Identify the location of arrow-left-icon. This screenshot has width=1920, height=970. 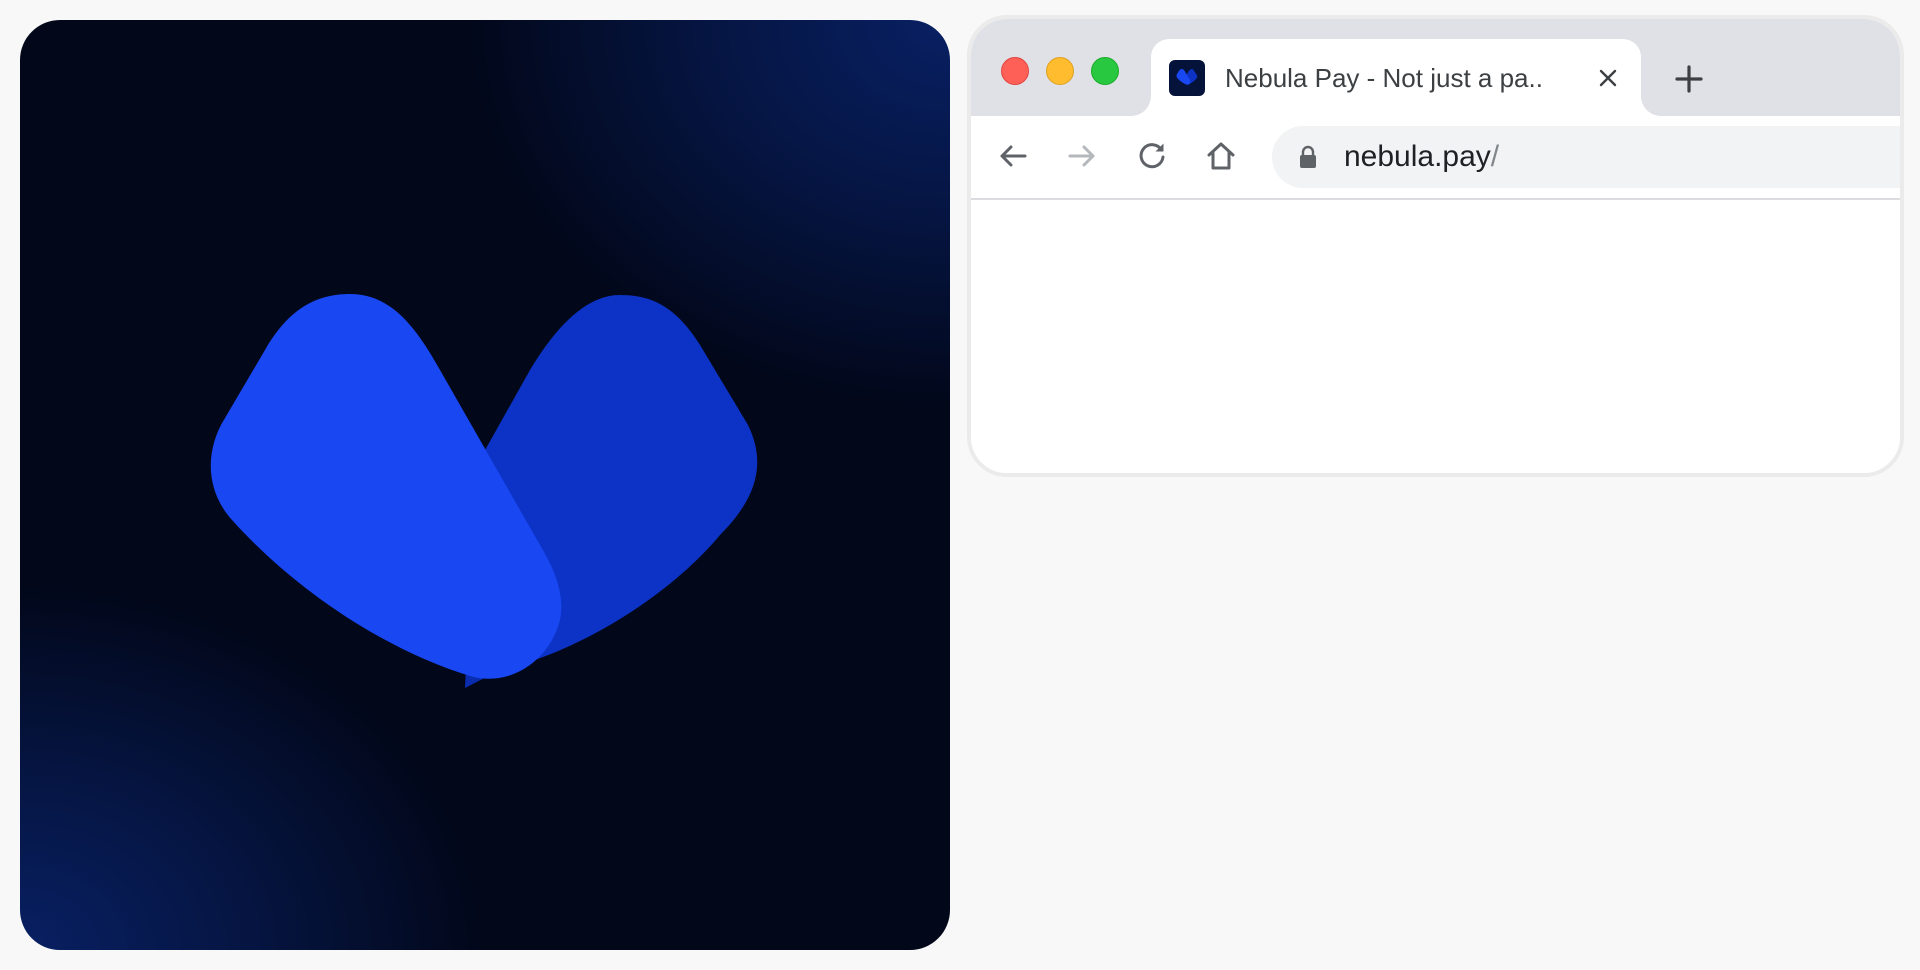
(1013, 156).